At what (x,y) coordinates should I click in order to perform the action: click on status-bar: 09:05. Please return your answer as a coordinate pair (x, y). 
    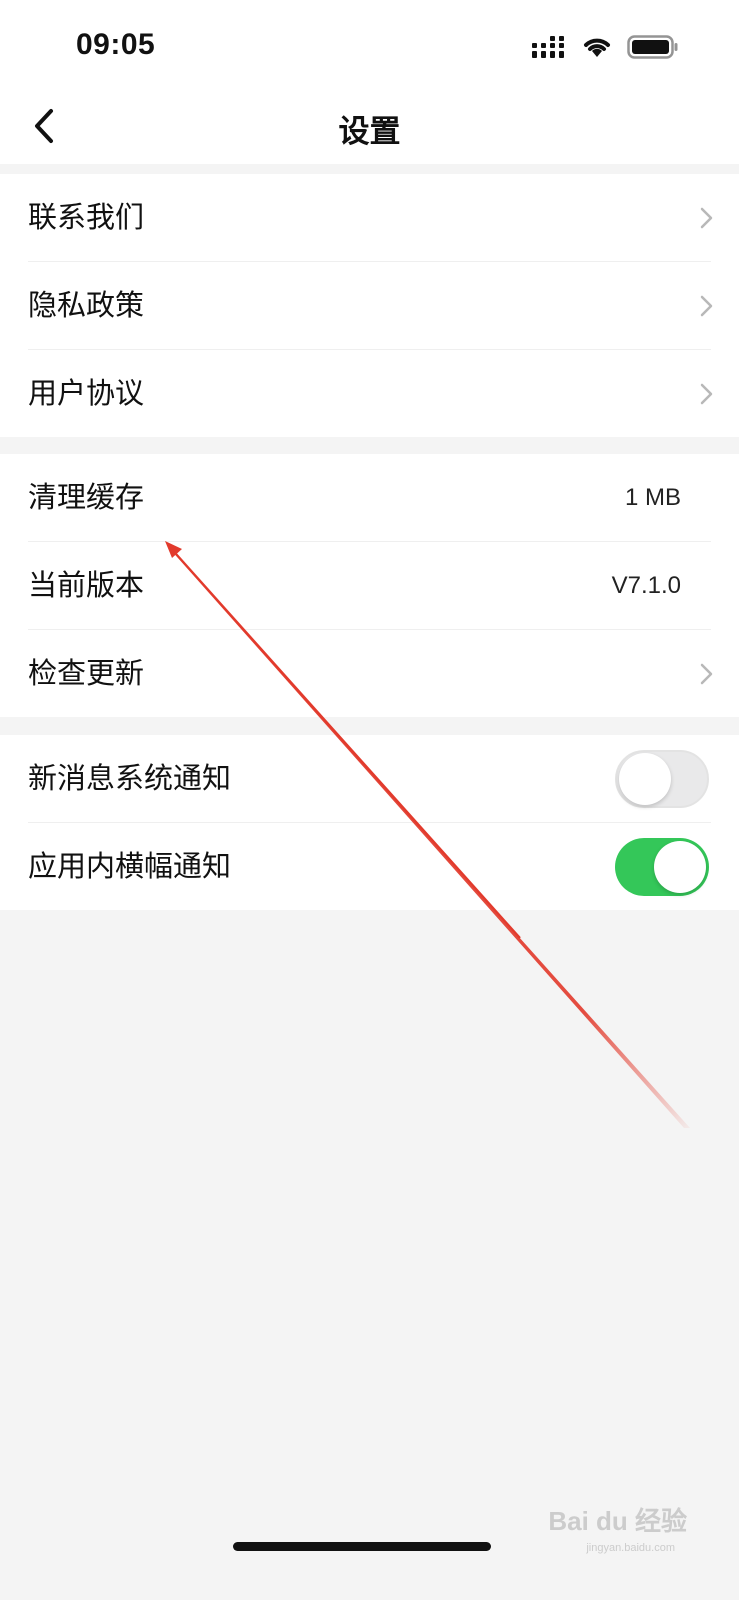
    Looking at the image, I should click on (369, 45).